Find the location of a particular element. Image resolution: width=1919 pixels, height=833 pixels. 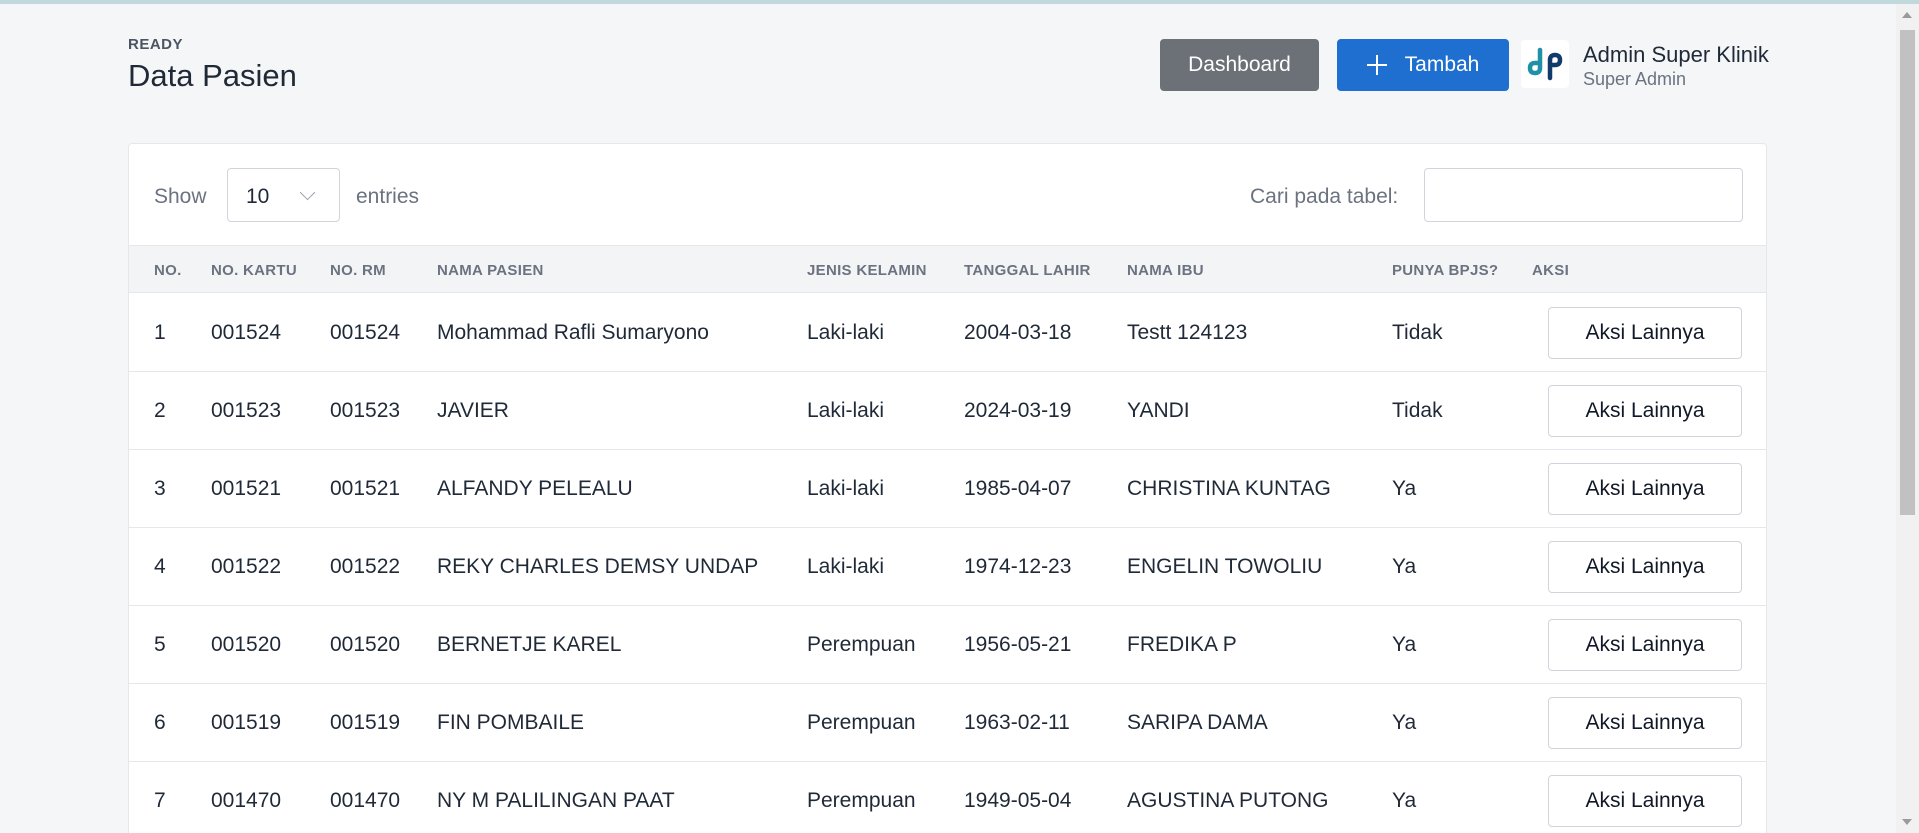

cell-no-rm: 001522 is located at coordinates (365, 566).